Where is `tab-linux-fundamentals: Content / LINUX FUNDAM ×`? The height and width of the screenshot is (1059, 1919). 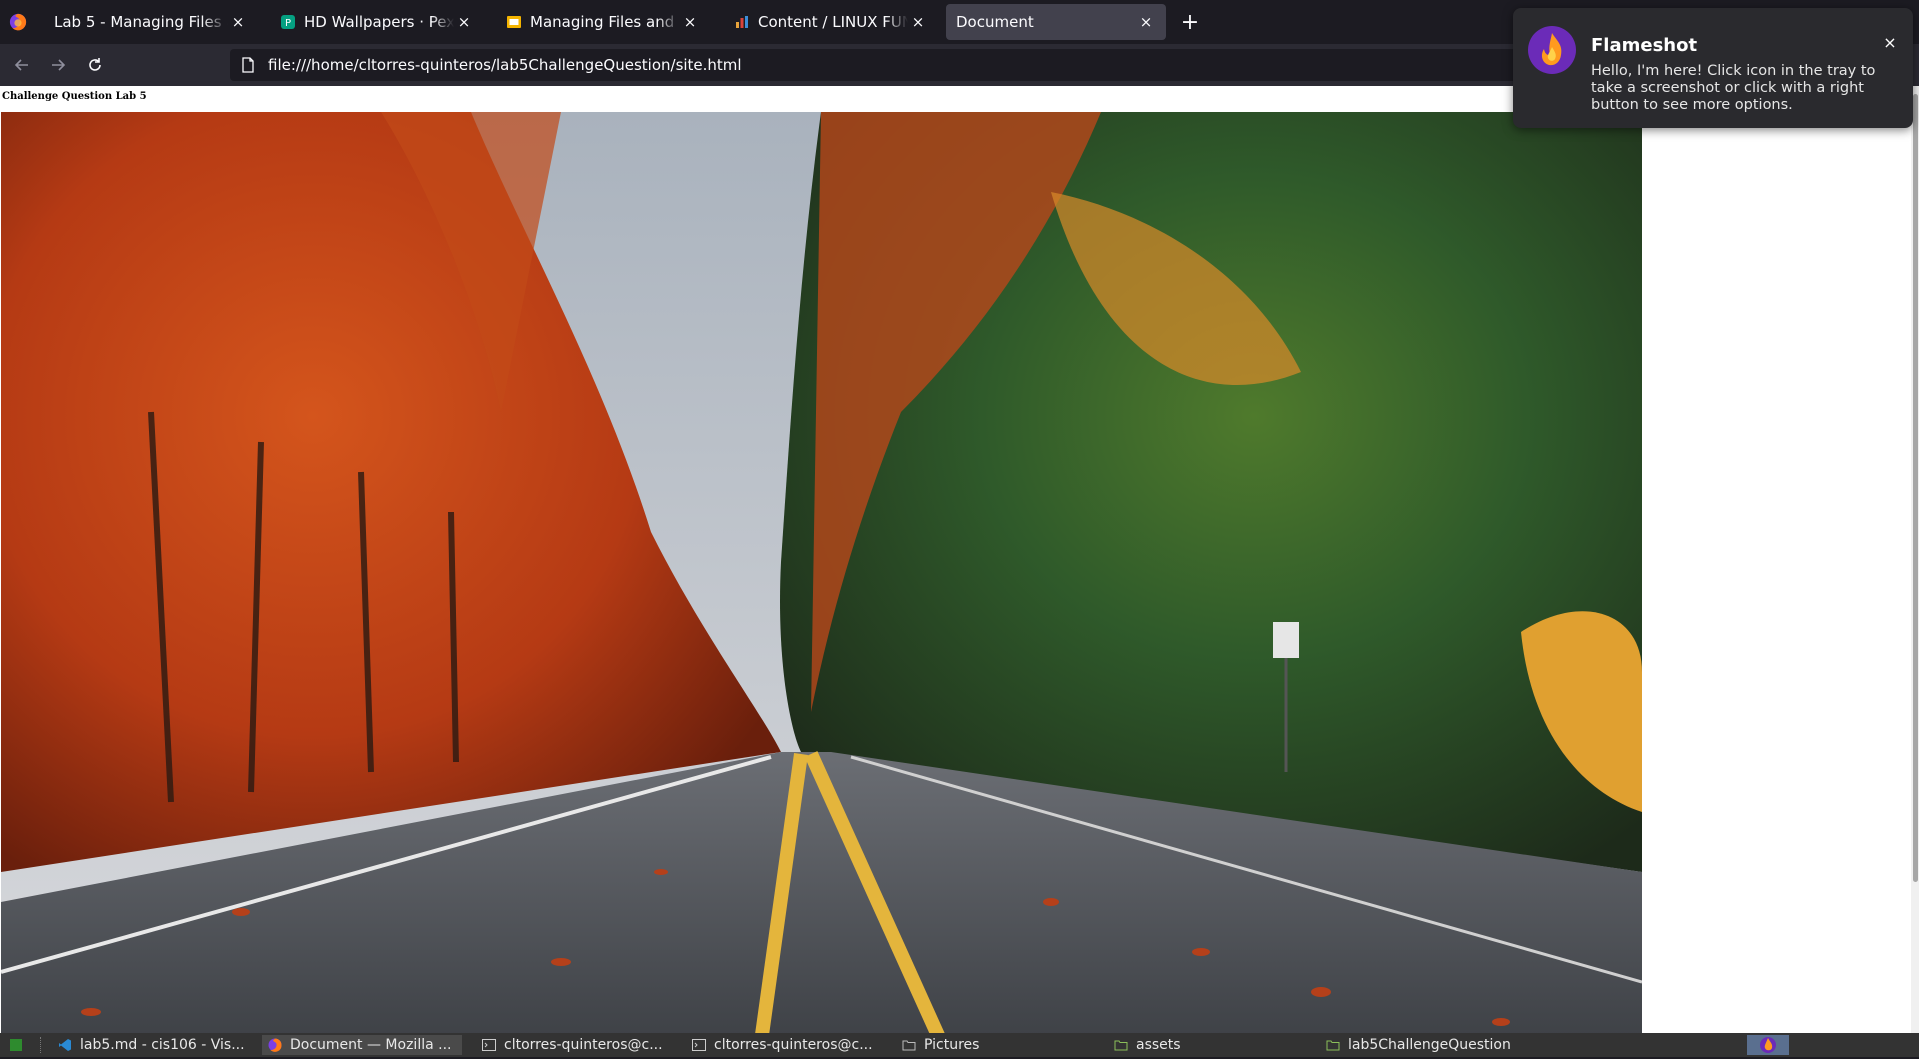
tab-linux-fundamentals: Content / LINUX FUNDAM × is located at coordinates (831, 22).